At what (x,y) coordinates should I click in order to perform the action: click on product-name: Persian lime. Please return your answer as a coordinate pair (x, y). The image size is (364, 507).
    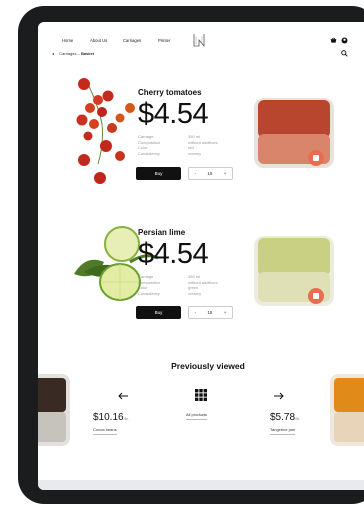
    Looking at the image, I should click on (162, 232).